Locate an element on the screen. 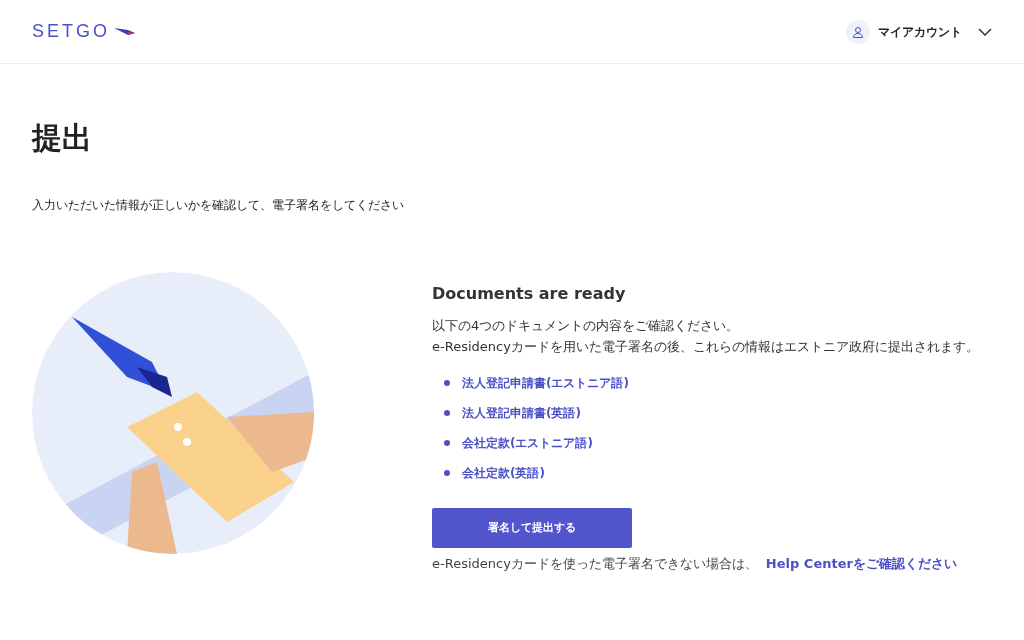 The width and height of the screenshot is (1024, 640). logo-text: SETGO is located at coordinates (71, 31).